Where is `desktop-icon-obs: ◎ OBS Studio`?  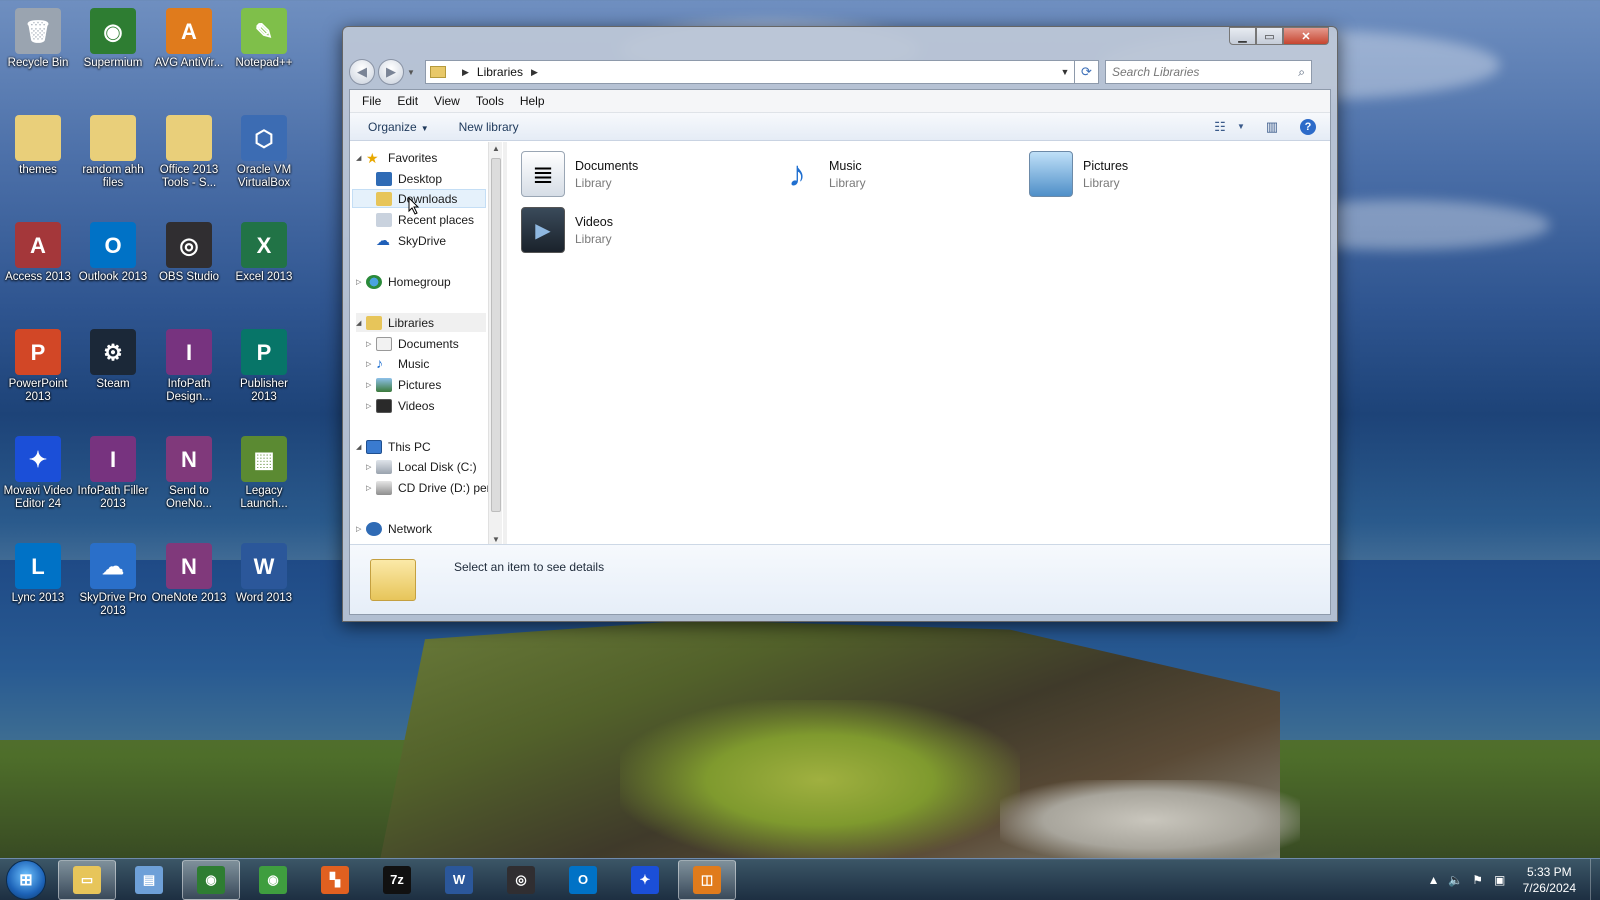 desktop-icon-obs: ◎ OBS Studio is located at coordinates (189, 253).